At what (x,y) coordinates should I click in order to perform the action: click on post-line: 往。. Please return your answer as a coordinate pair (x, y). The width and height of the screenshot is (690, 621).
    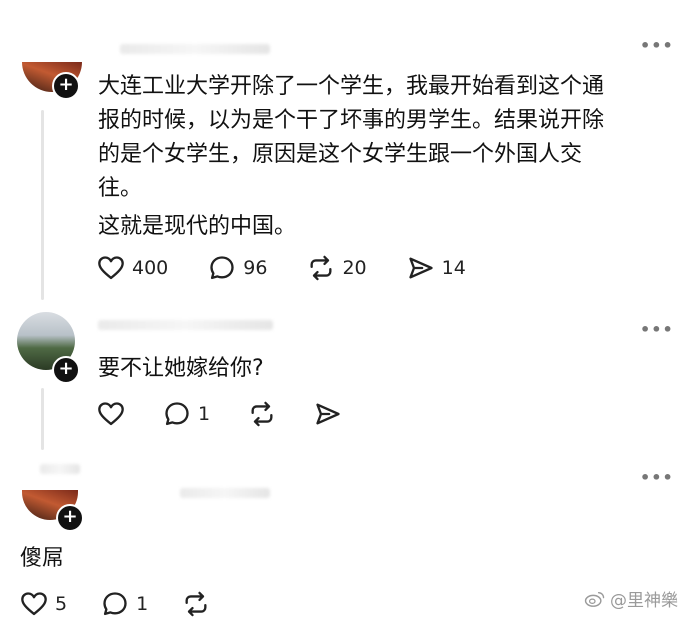
    Looking at the image, I should click on (120, 188).